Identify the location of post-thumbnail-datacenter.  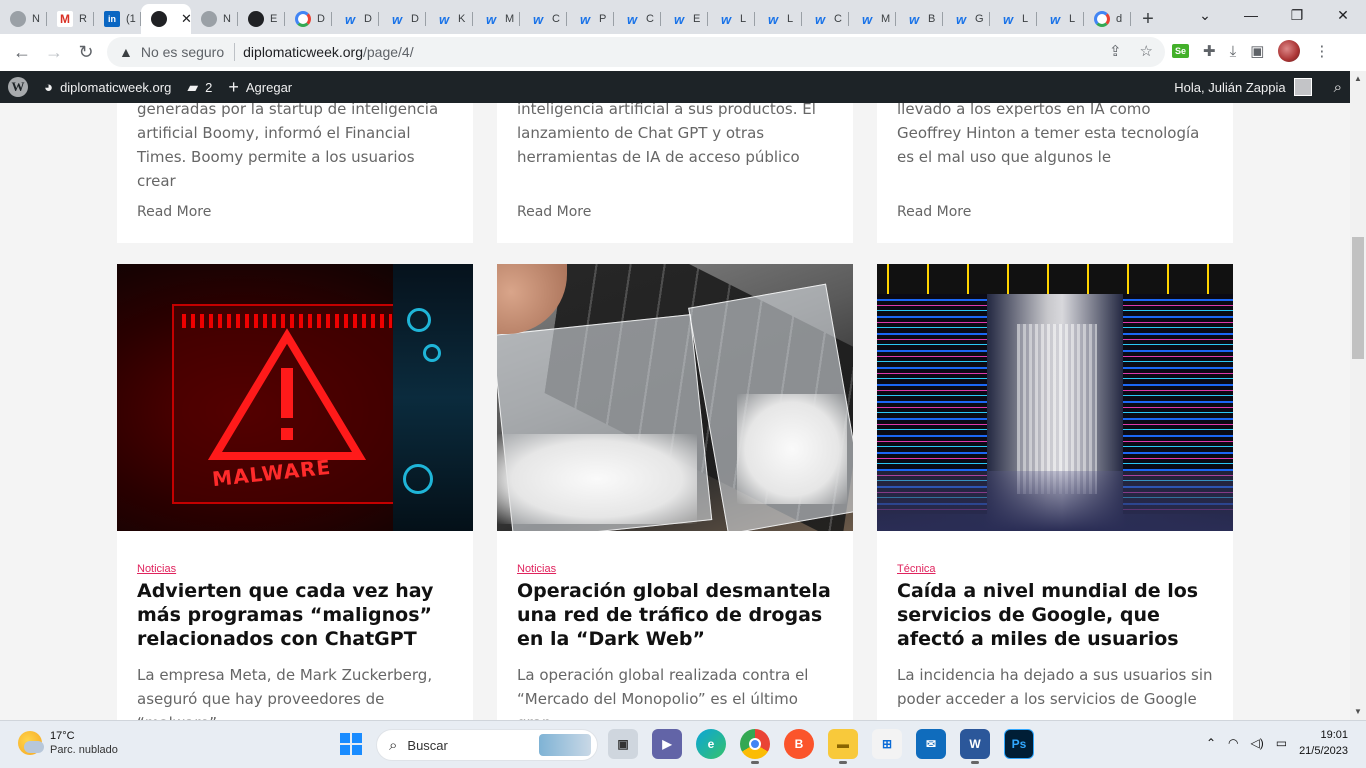
(1055, 397).